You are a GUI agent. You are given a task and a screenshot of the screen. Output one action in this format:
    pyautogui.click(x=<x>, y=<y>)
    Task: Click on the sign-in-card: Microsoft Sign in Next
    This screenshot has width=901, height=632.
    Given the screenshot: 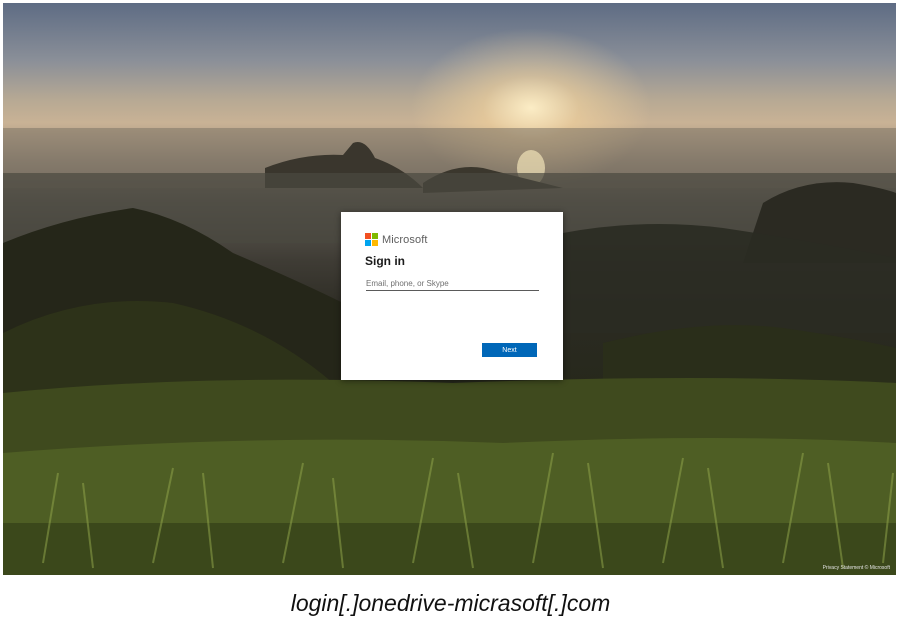 What is the action you would take?
    pyautogui.click(x=452, y=296)
    